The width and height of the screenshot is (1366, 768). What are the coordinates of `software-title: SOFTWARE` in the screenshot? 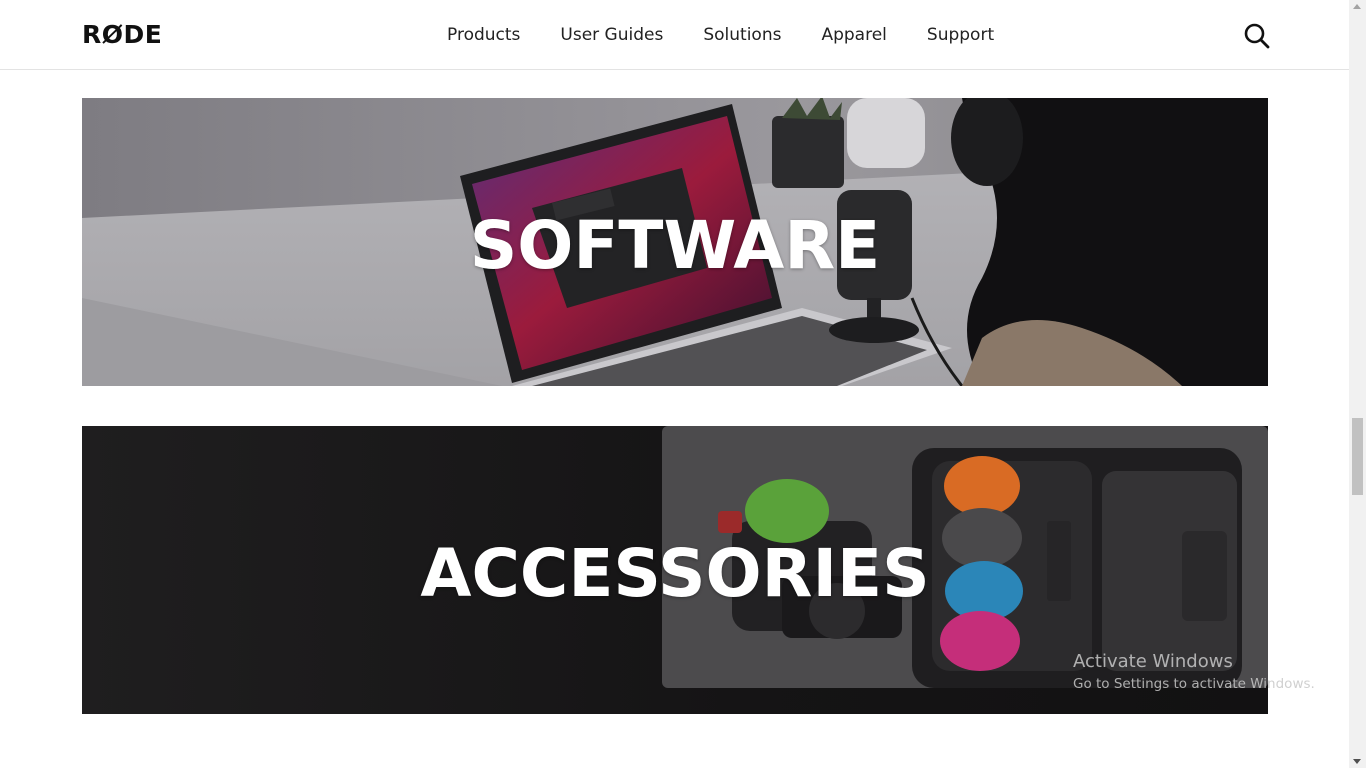 It's located at (675, 245).